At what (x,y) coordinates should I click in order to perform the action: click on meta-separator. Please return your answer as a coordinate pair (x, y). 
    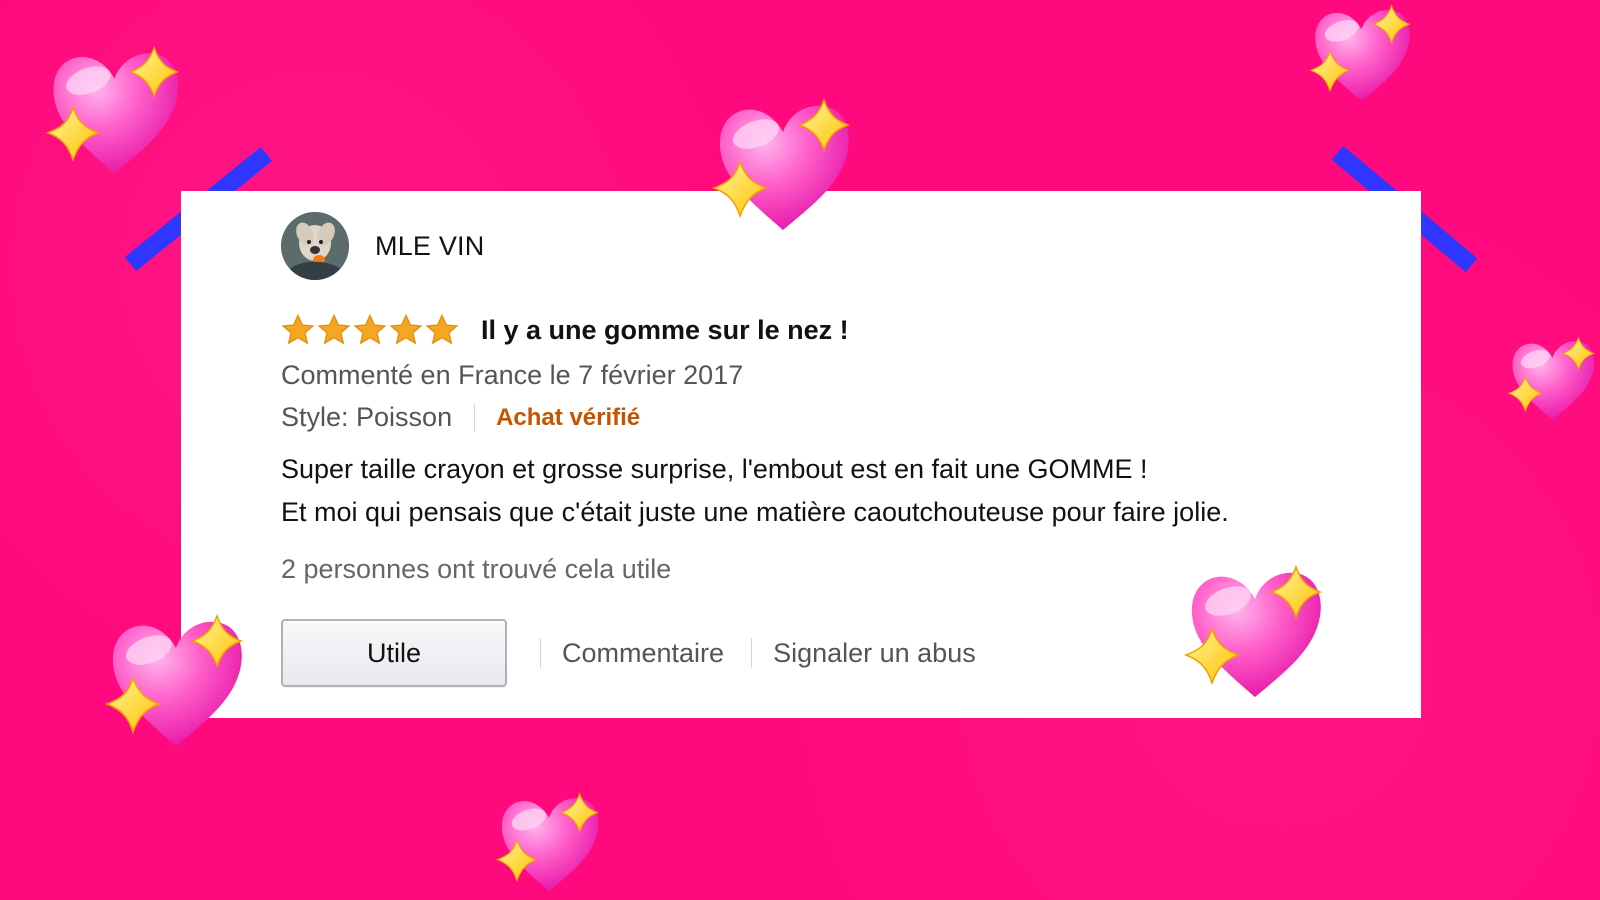
    Looking at the image, I should click on (475, 417).